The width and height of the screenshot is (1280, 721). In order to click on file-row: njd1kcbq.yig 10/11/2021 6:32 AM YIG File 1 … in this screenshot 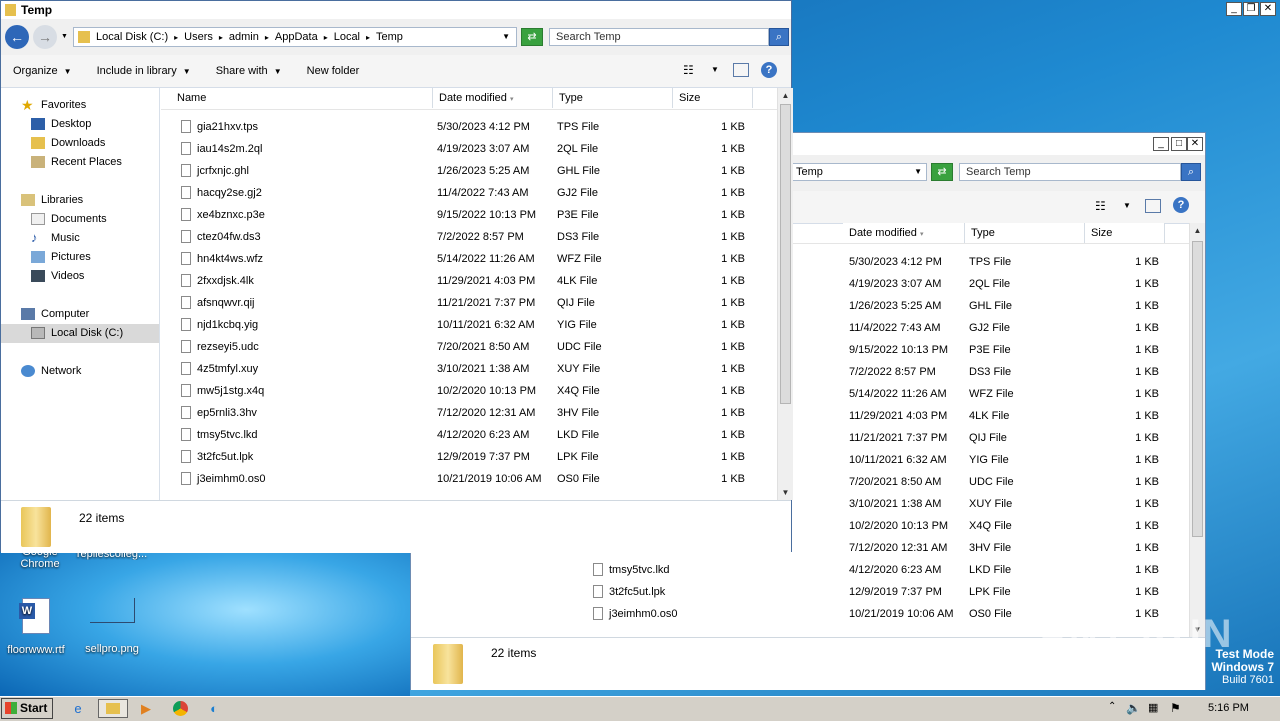, I will do `click(469, 325)`.